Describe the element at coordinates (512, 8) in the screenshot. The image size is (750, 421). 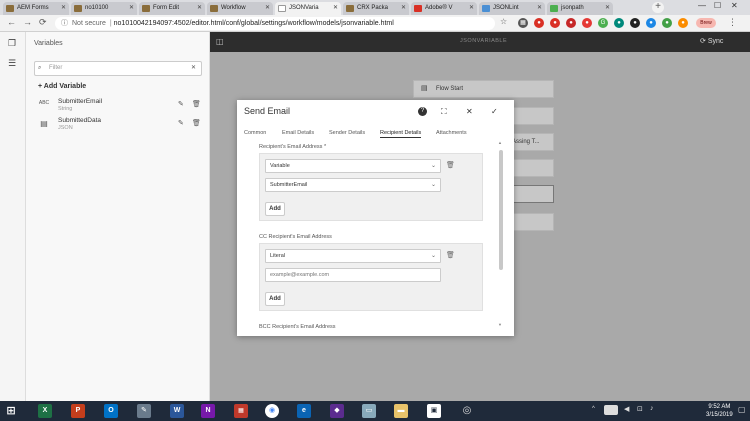
I see `browser-tab: JSONLint ✕` at that location.